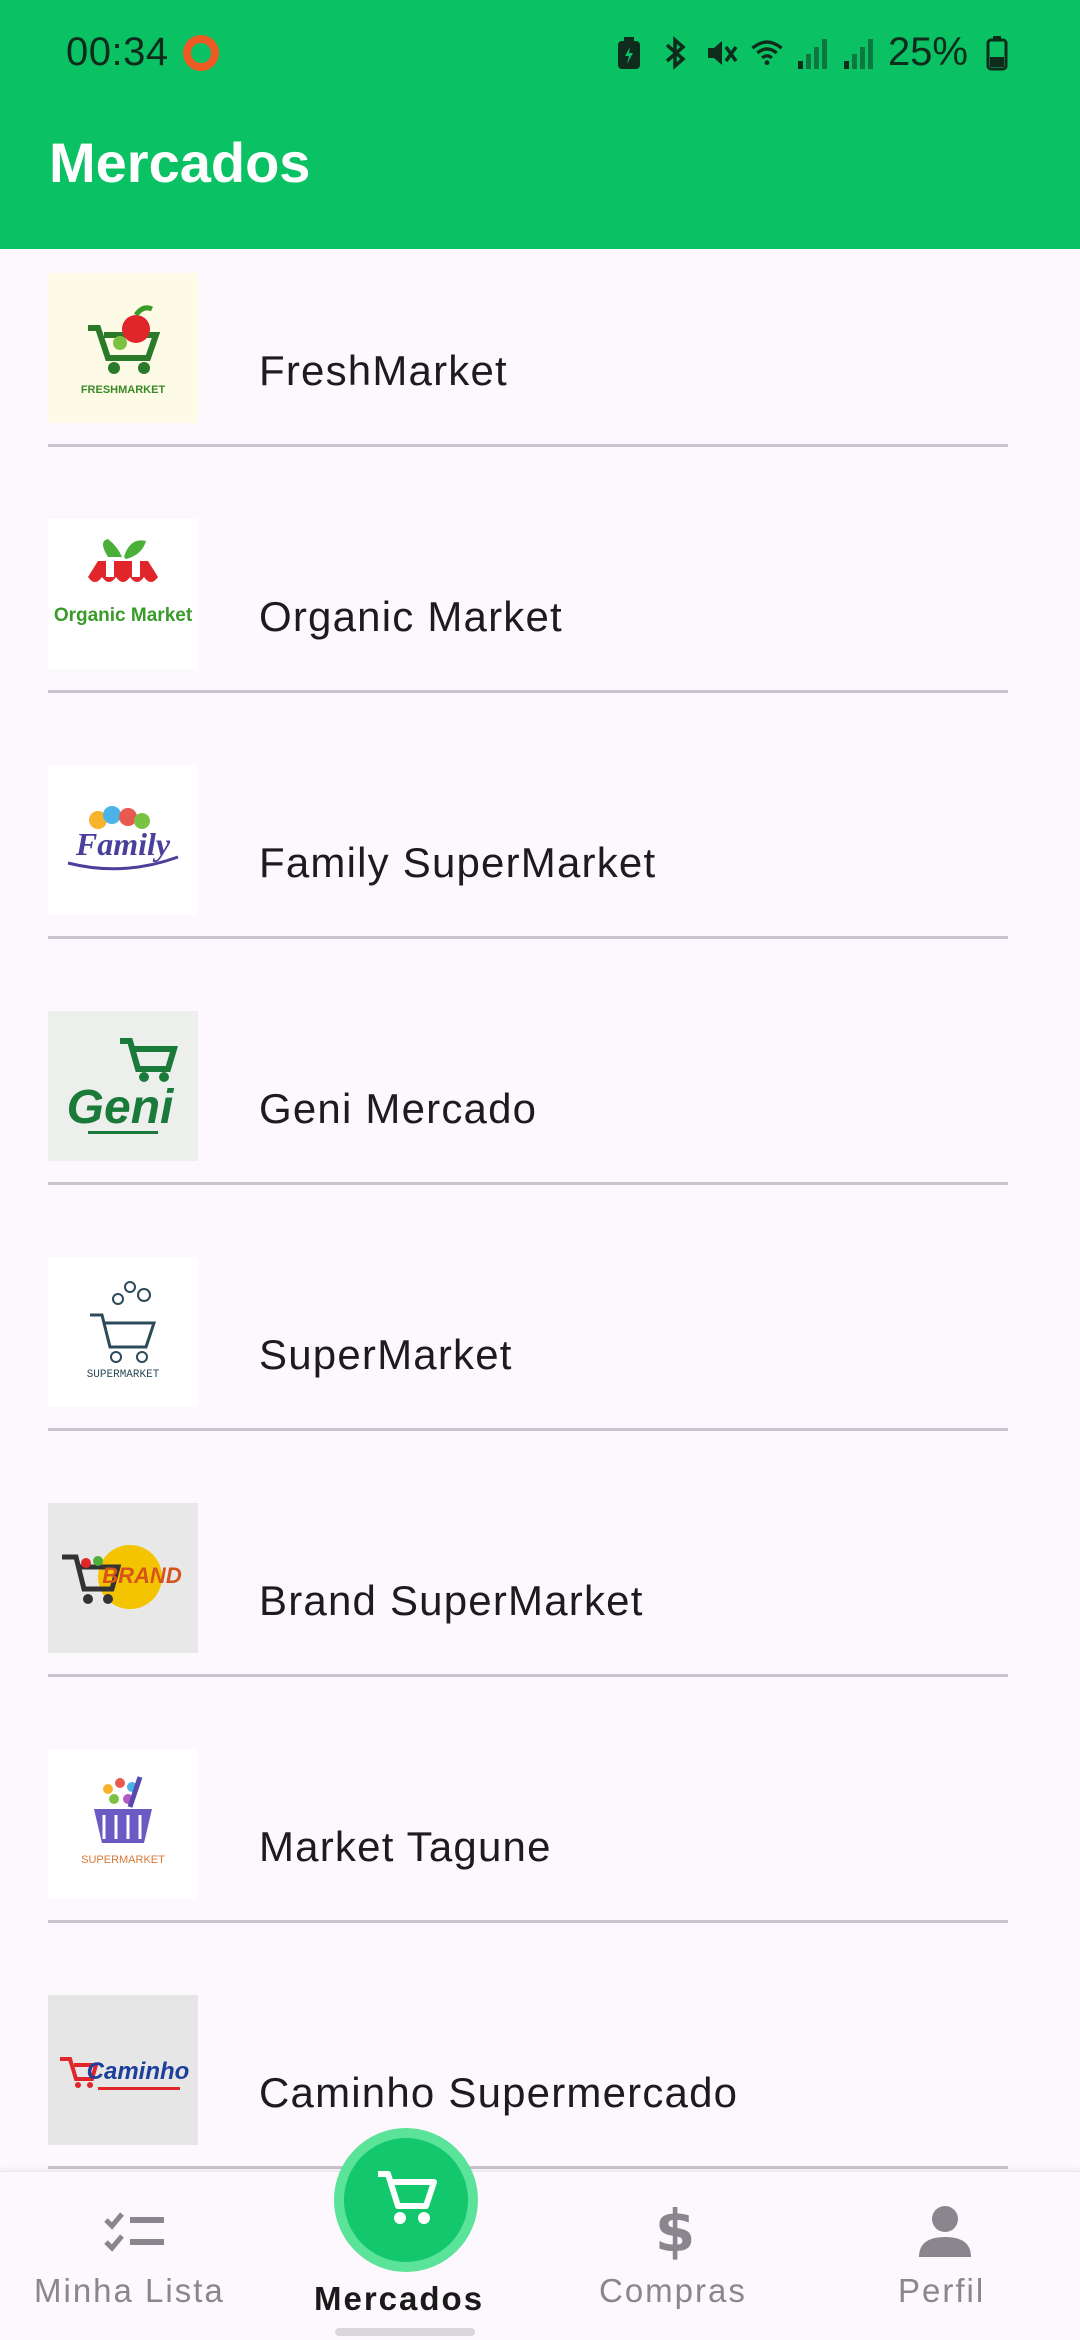  Describe the element at coordinates (721, 53) in the screenshot. I see `vibrate-mute-icon` at that location.